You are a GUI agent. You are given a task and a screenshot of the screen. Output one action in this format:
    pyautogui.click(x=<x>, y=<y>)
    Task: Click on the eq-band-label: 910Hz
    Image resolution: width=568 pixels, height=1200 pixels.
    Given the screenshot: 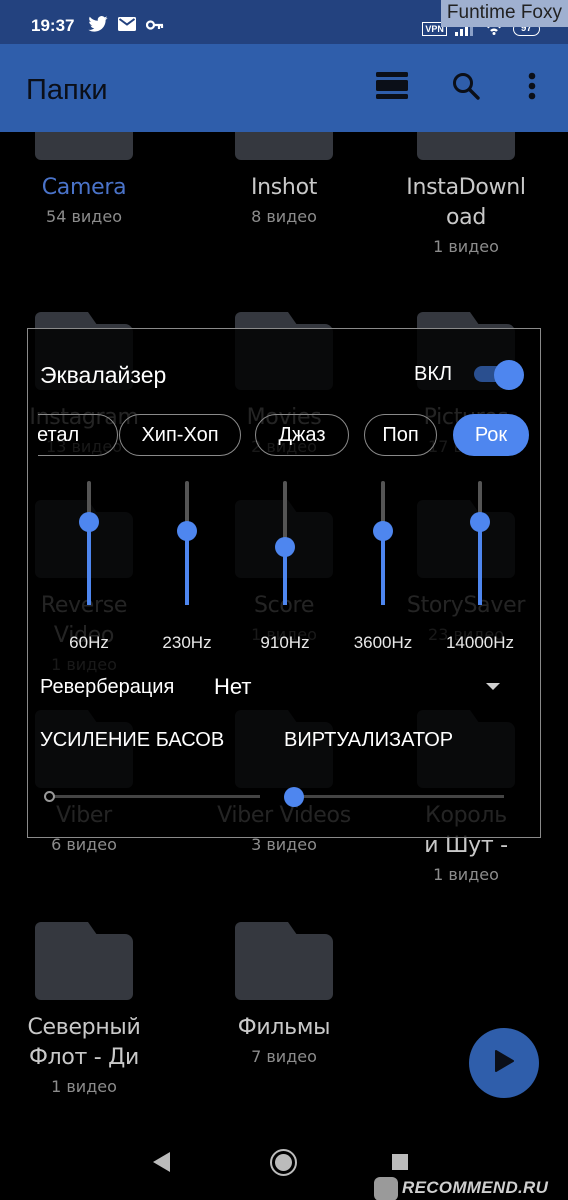 What is the action you would take?
    pyautogui.click(x=285, y=642)
    